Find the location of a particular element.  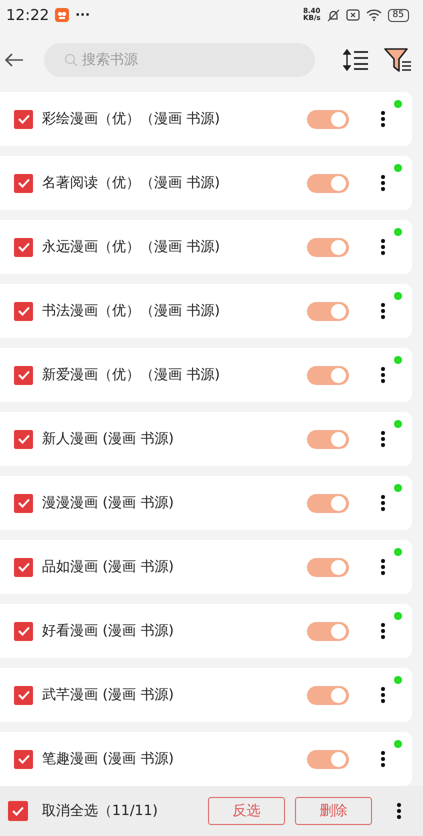

source-card: 新人漫画 (漫画 书源) is located at coordinates (206, 439).